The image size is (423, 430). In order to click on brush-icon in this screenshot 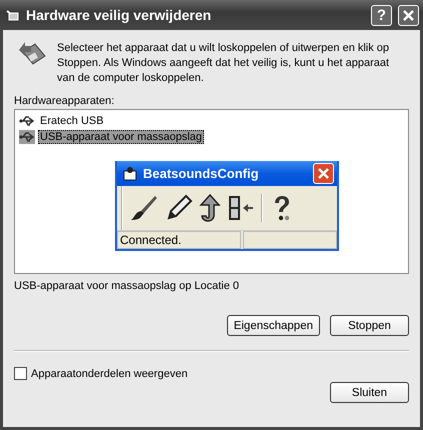, I will do `click(144, 208)`.